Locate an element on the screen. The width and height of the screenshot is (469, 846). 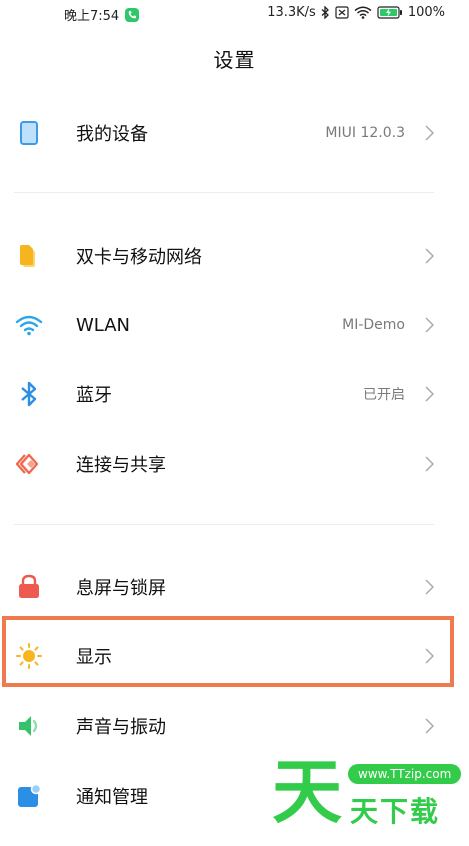
settings-item-label: 双卡与移动网络 is located at coordinates (139, 257).